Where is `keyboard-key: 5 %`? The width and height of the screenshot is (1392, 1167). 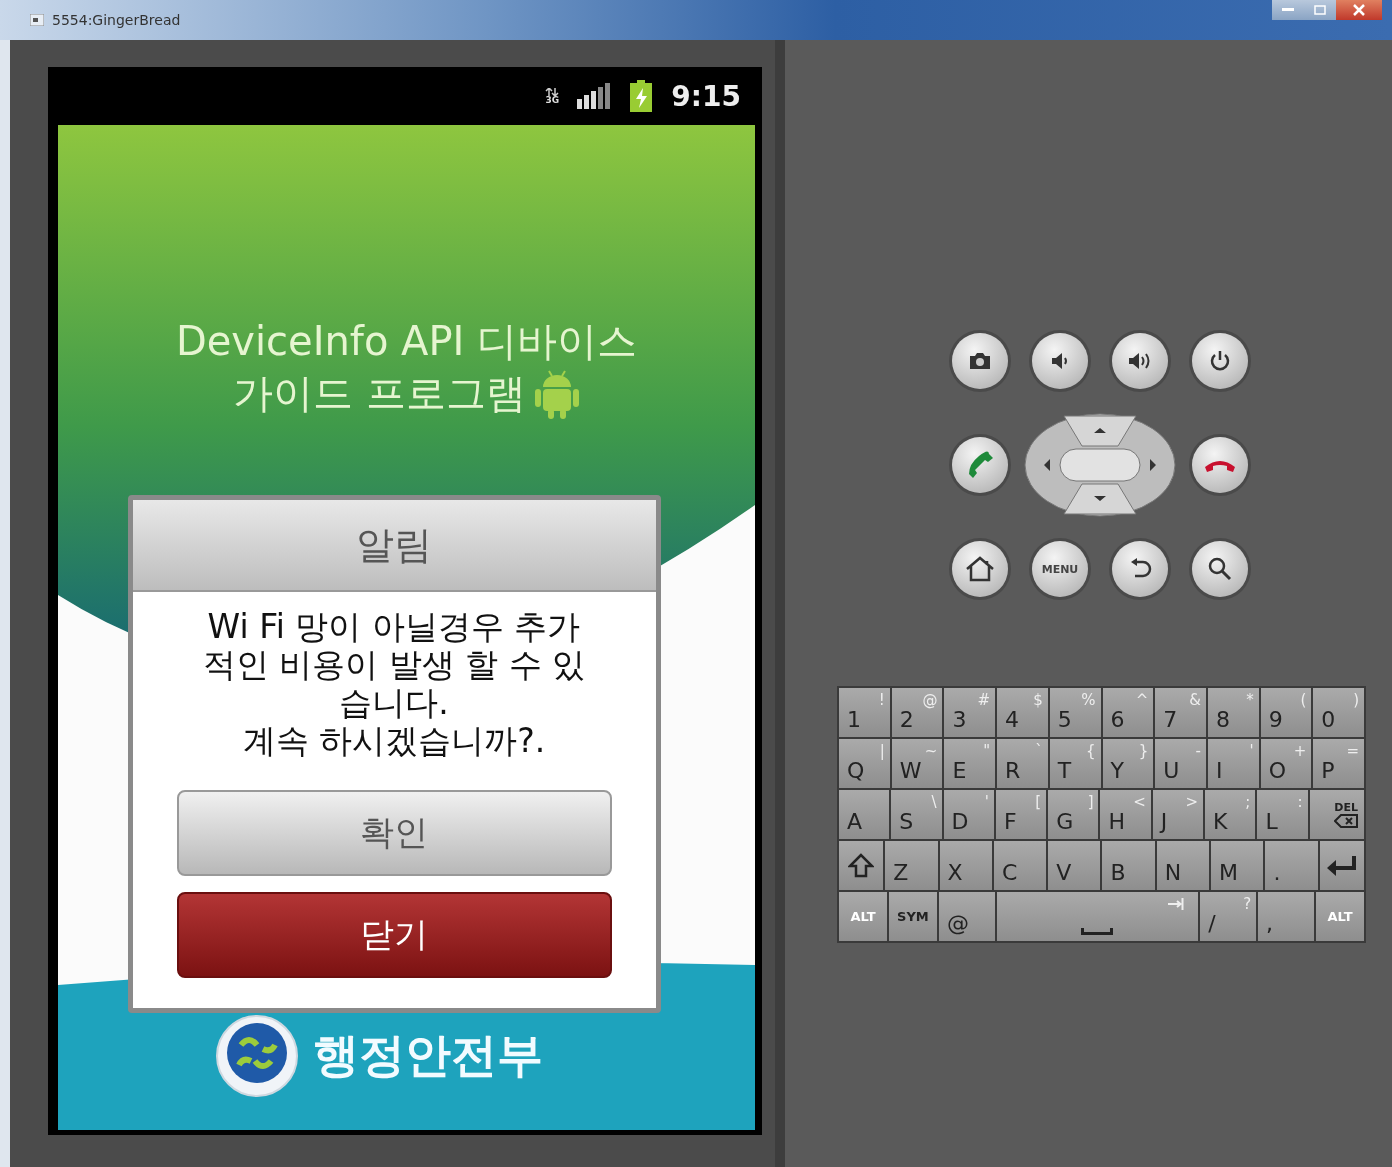
keyboard-key: 5 % is located at coordinates (1075, 712).